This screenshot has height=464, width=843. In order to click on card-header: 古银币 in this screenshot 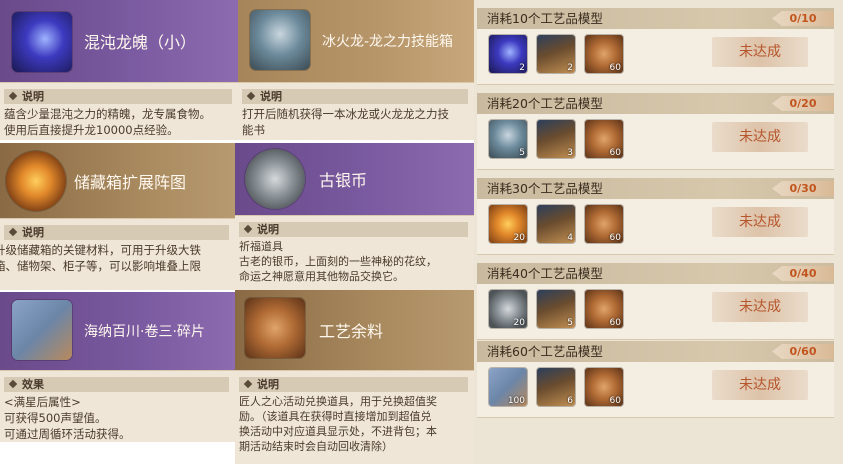, I will do `click(354, 179)`.